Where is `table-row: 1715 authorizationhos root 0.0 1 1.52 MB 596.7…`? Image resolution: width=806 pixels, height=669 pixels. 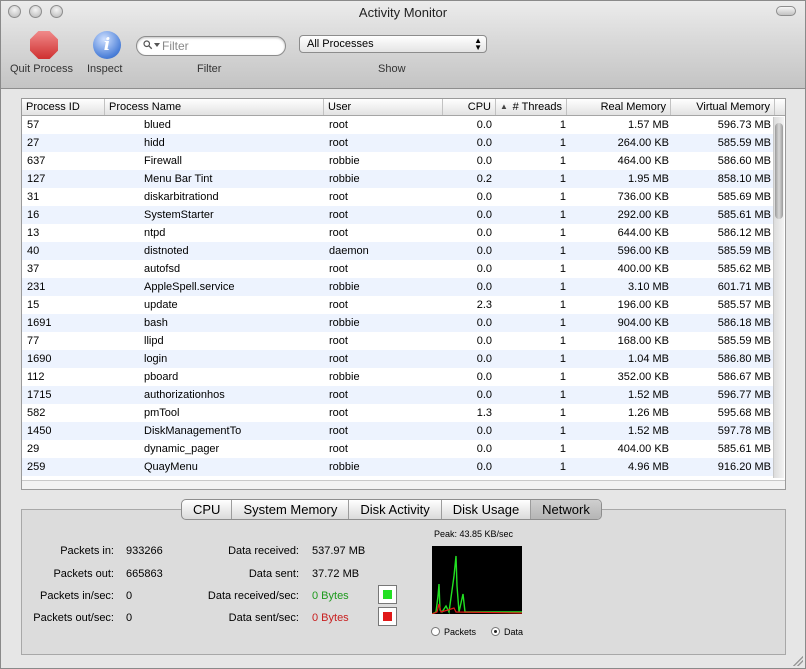 table-row: 1715 authorizationhos root 0.0 1 1.52 MB 596.7… is located at coordinates (397, 395).